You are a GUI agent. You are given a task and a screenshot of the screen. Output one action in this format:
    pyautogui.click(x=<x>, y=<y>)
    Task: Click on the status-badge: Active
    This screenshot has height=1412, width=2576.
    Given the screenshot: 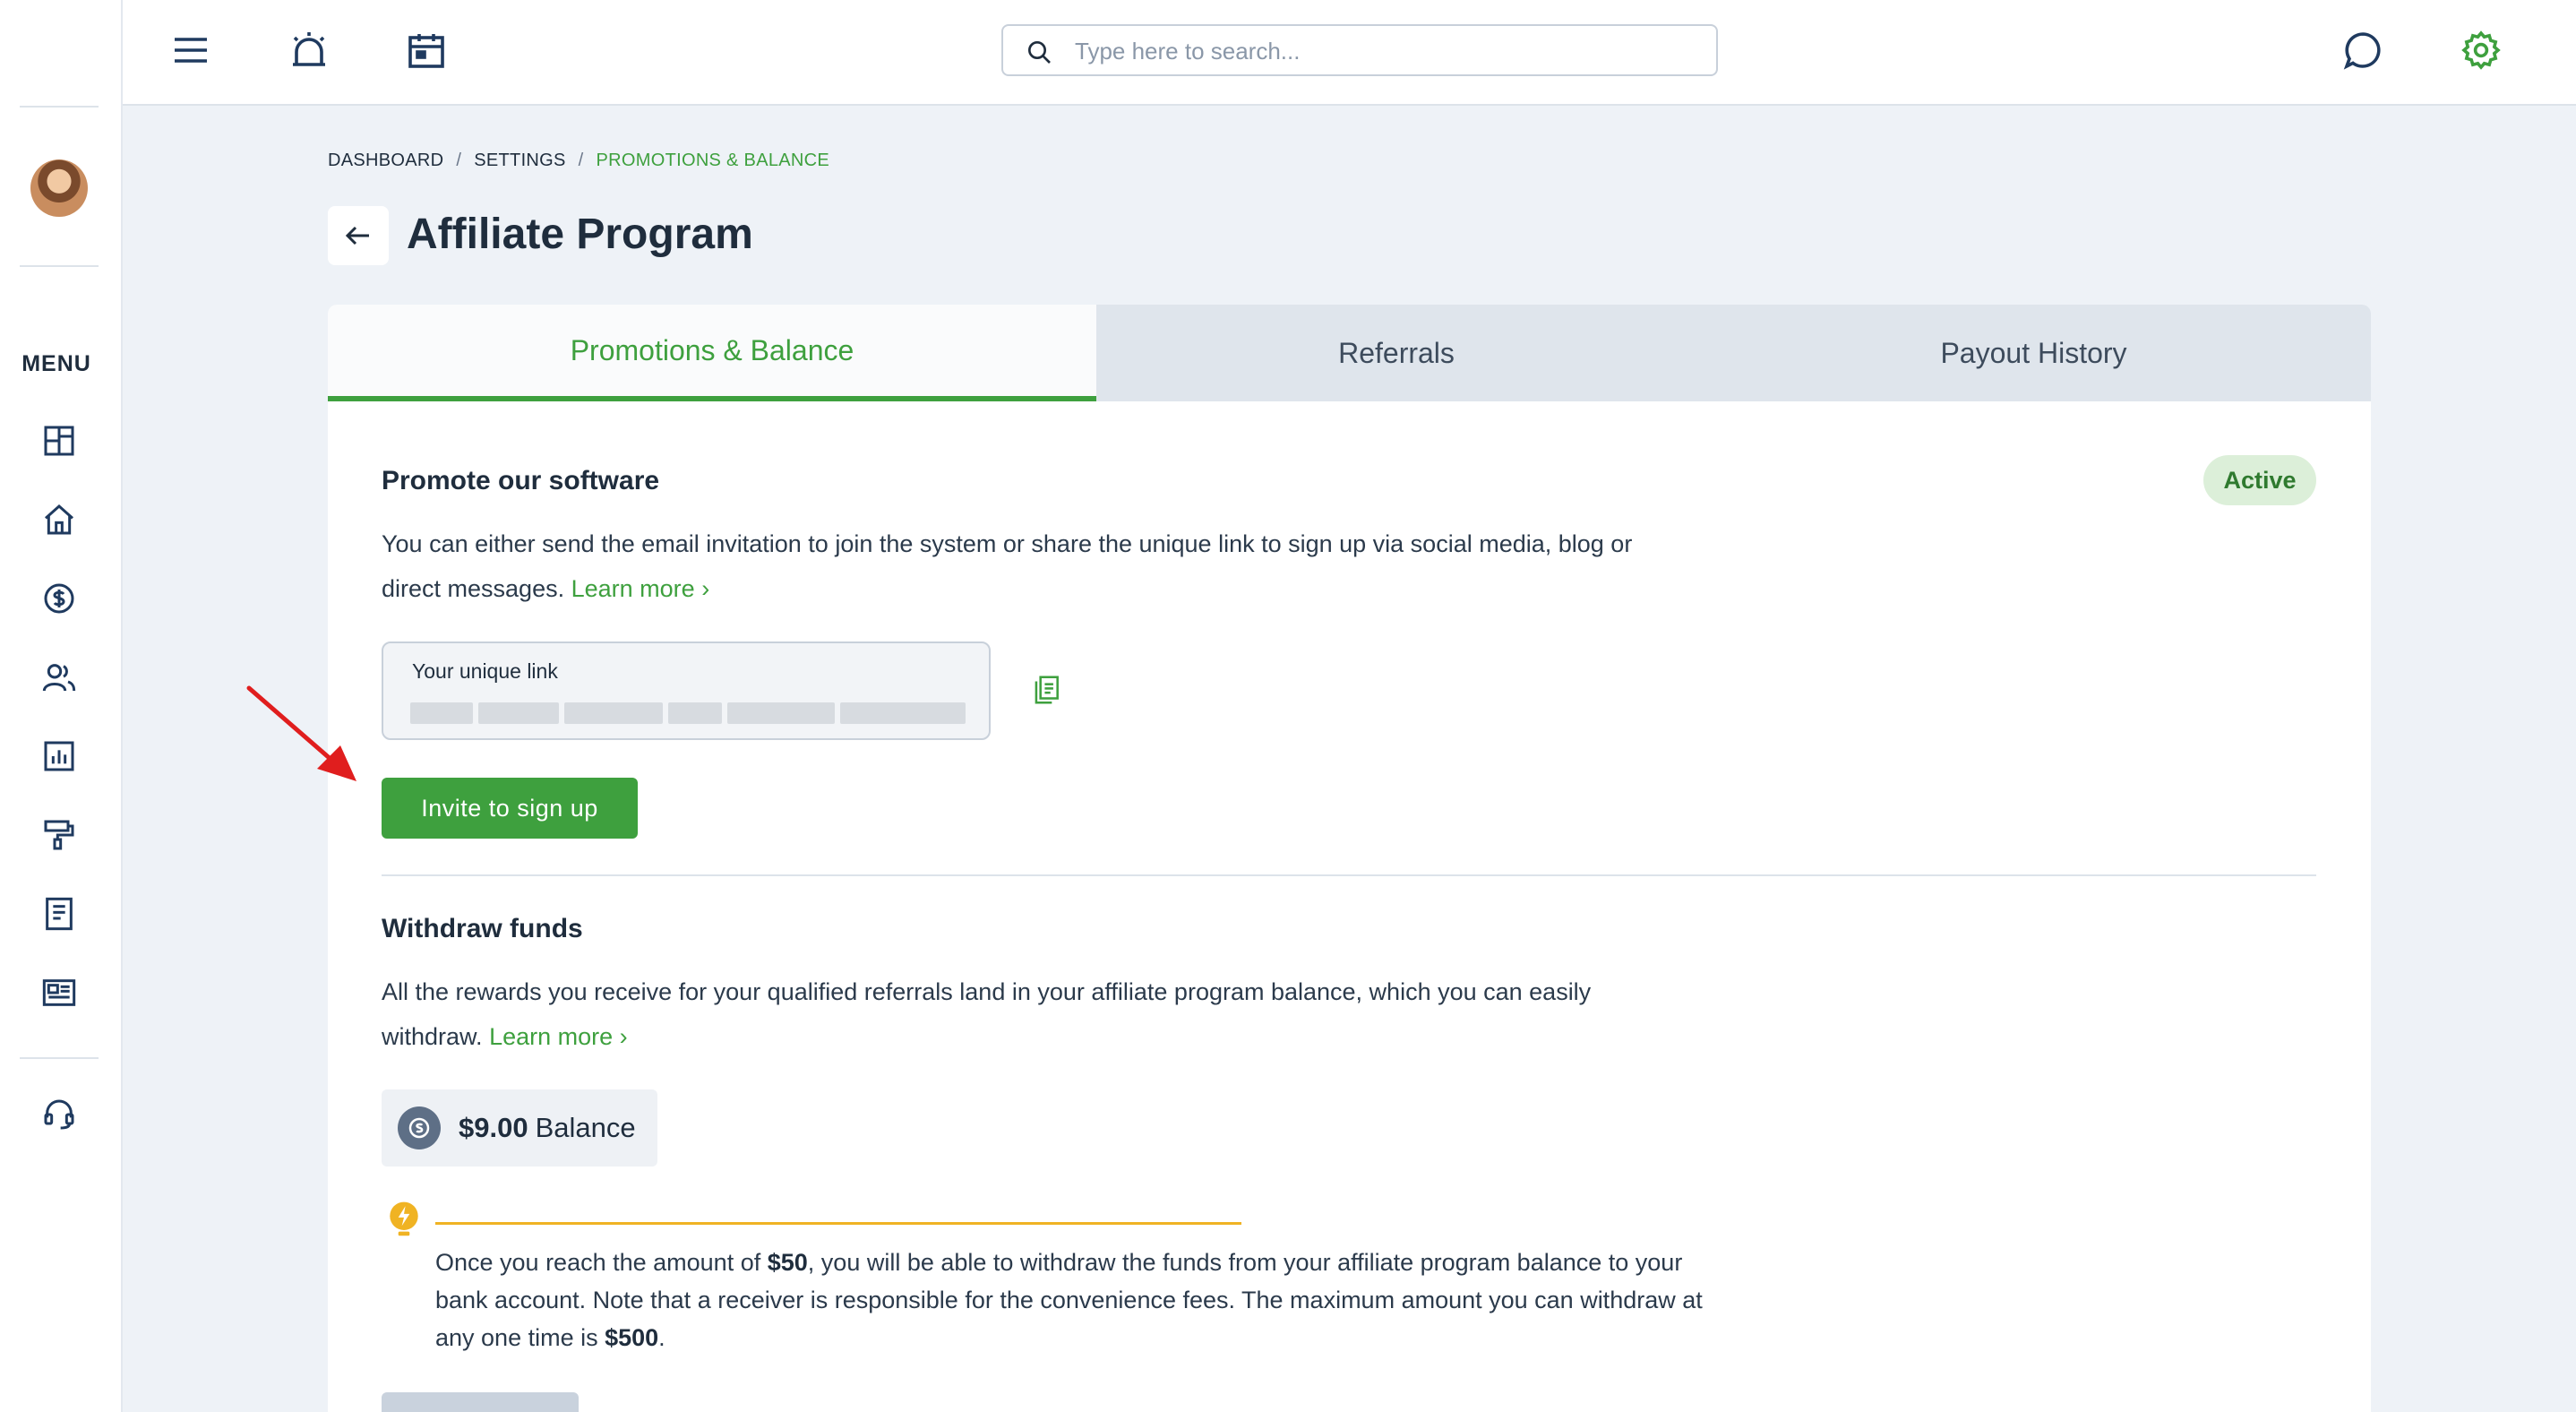 What is the action you would take?
    pyautogui.click(x=2259, y=480)
    